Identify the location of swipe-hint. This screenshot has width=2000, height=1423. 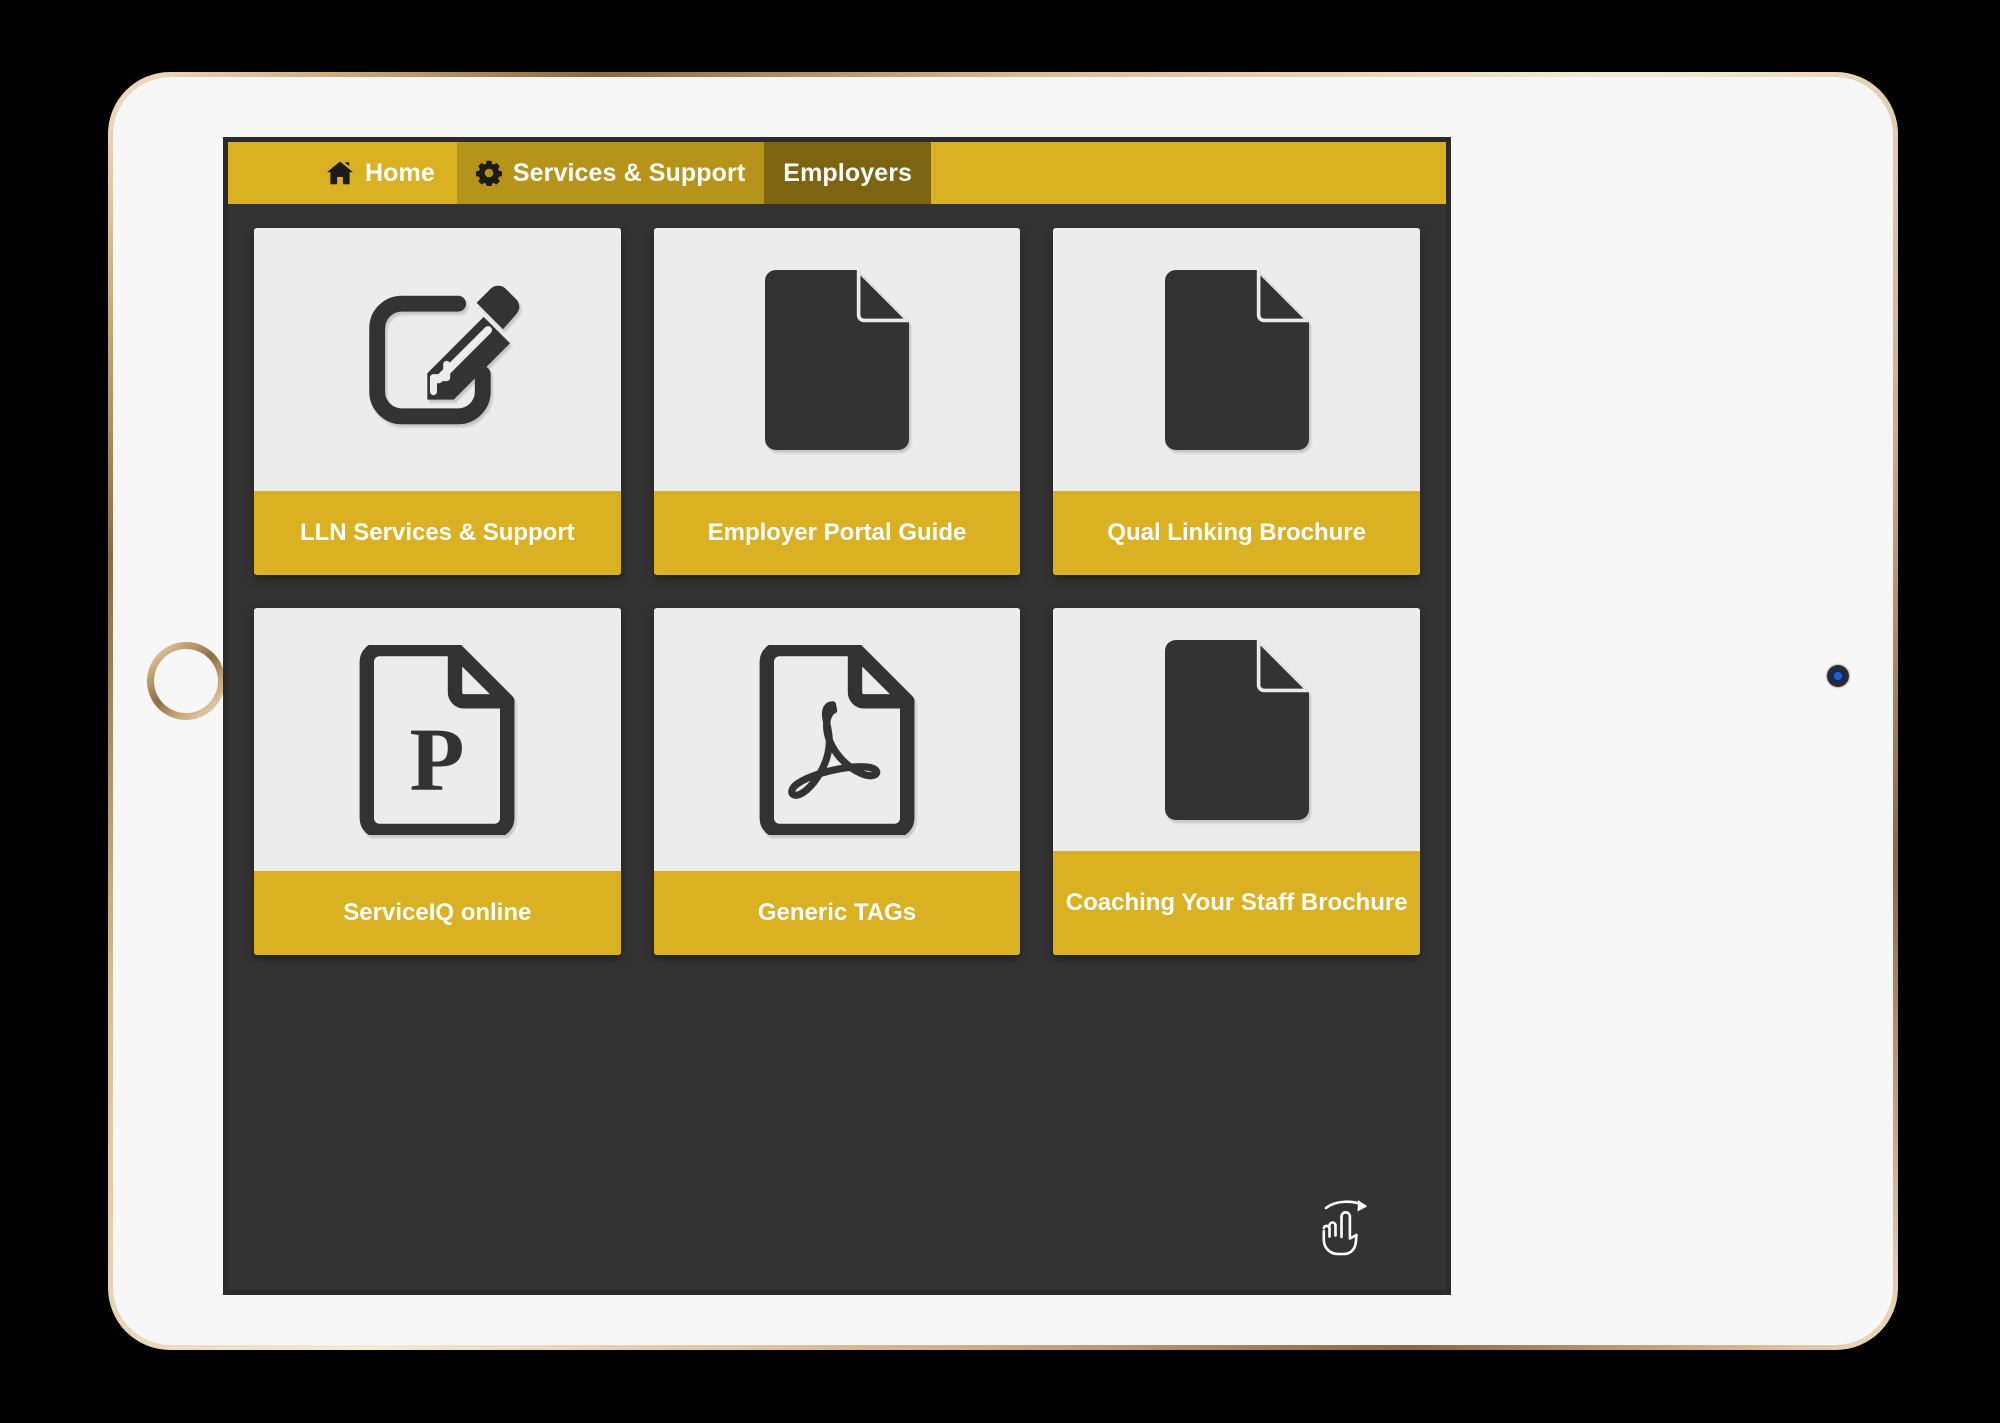
(837, 1227).